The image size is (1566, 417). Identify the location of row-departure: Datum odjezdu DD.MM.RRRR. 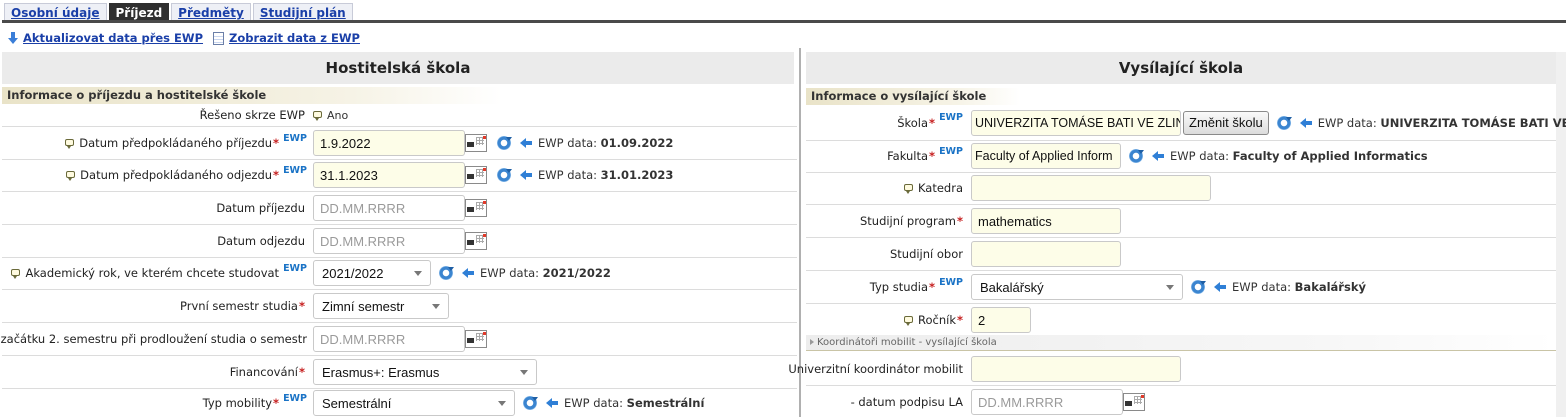
(400, 241).